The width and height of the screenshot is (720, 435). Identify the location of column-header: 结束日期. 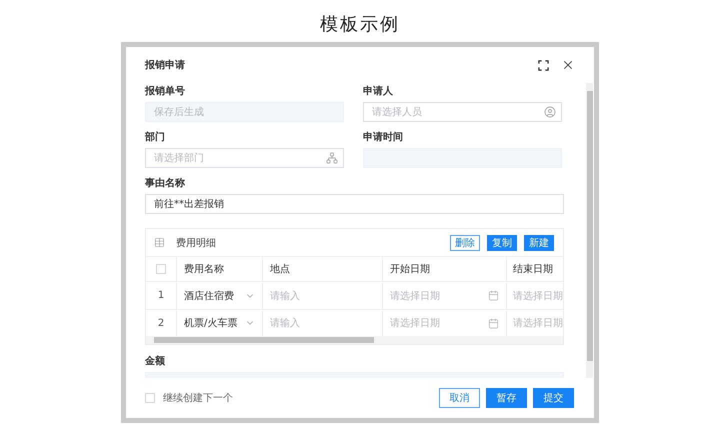
(533, 269).